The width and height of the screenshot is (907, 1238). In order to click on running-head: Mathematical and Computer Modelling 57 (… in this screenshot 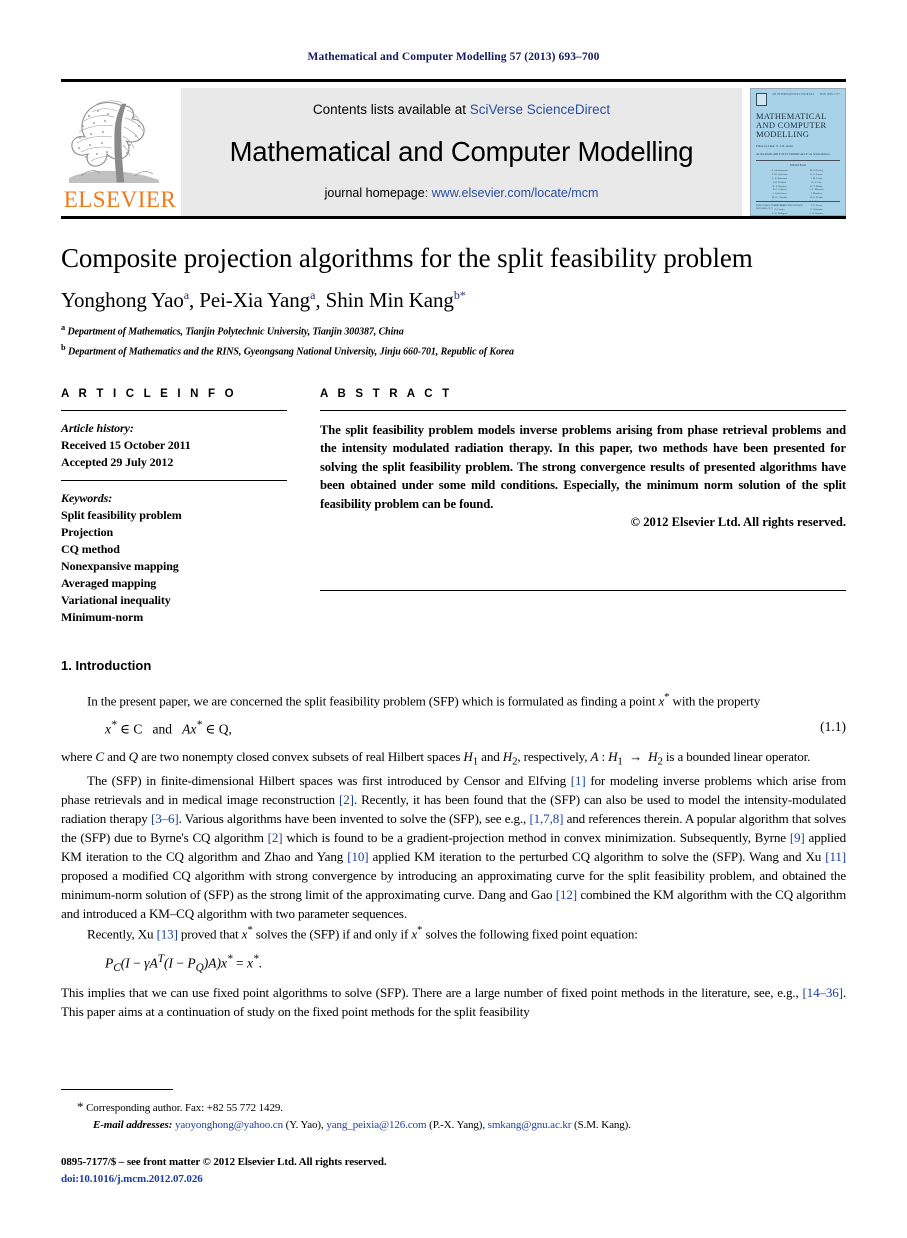, I will do `click(453, 57)`.